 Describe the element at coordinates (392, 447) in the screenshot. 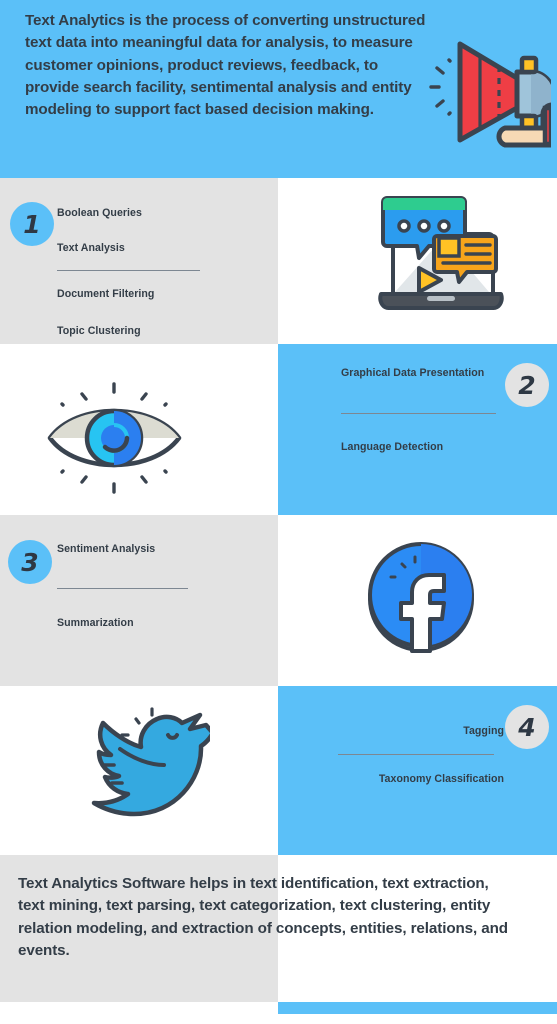

I see `list-item: Language Detection` at that location.